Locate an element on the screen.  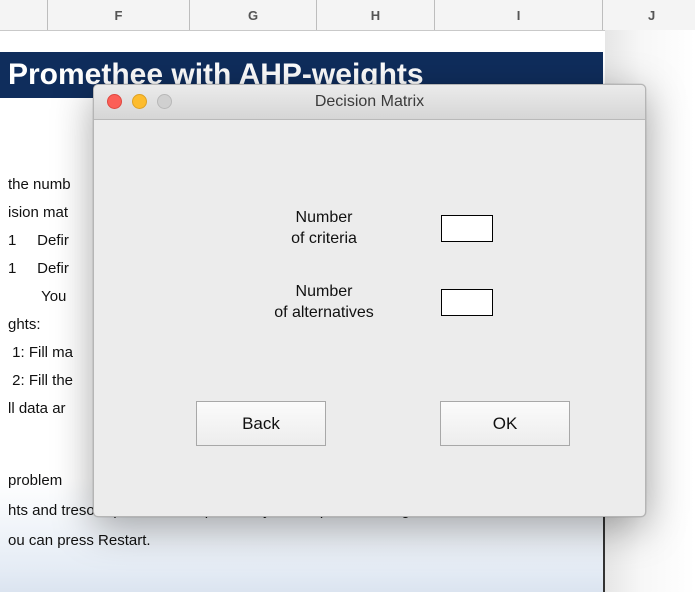
alternatives-label: Number of alternatives is located at coordinates (324, 302).